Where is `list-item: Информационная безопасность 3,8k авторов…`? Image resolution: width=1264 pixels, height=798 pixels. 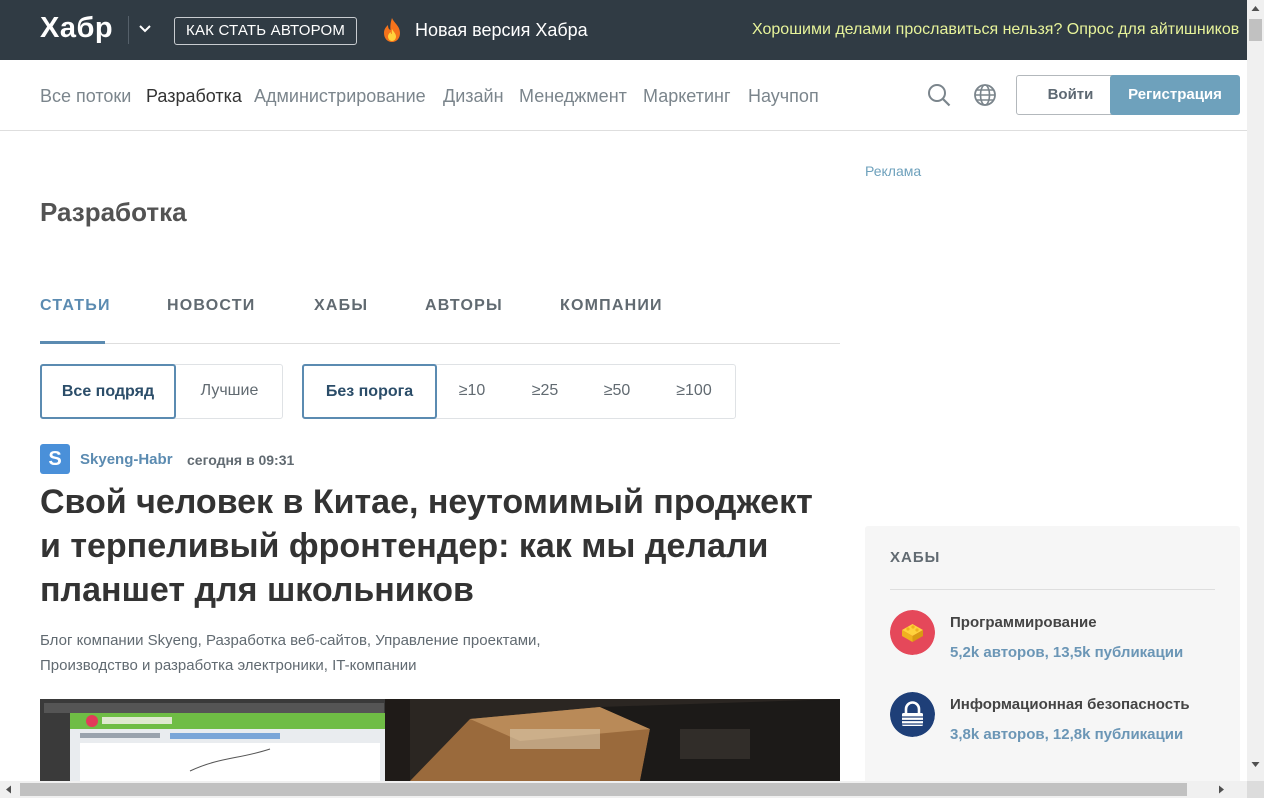
list-item: Информационная безопасность 3,8k авторов… is located at coordinates (1055, 717).